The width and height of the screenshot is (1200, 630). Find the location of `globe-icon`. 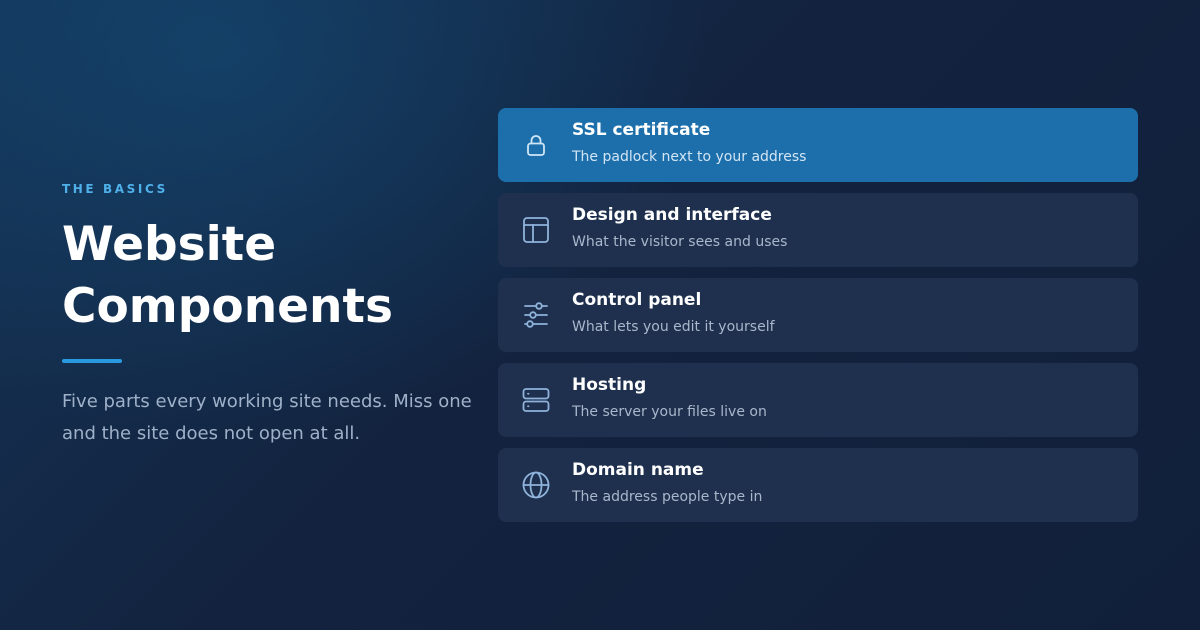

globe-icon is located at coordinates (536, 485).